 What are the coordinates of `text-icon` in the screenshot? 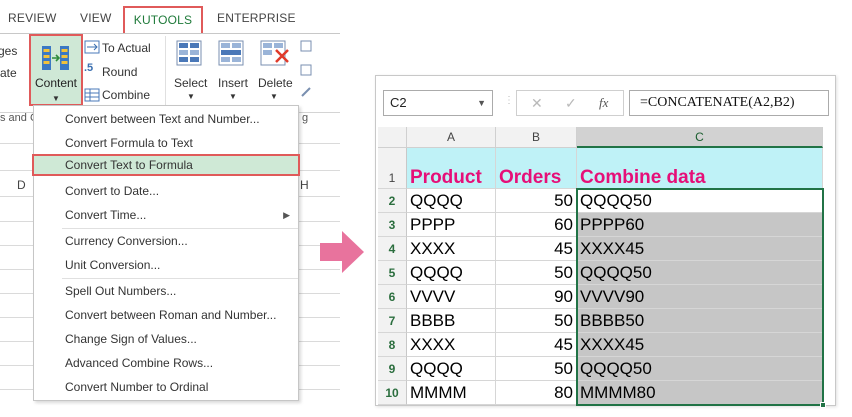 It's located at (306, 46).